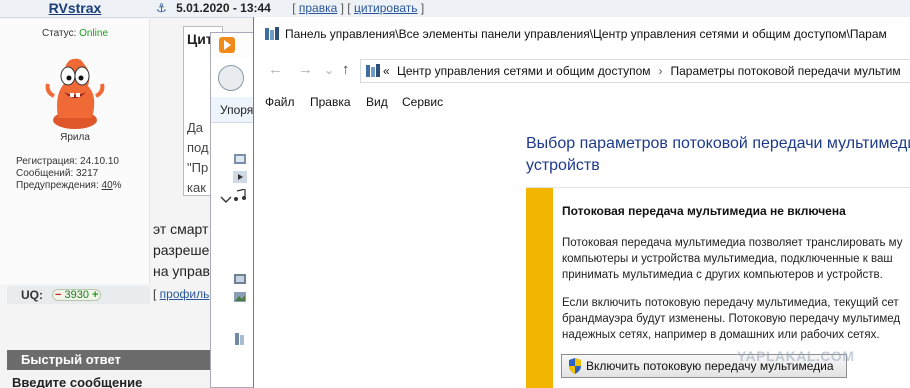 This screenshot has width=910, height=388. What do you see at coordinates (329, 70) in the screenshot?
I see `recent-pages-icon: ⌄` at bounding box center [329, 70].